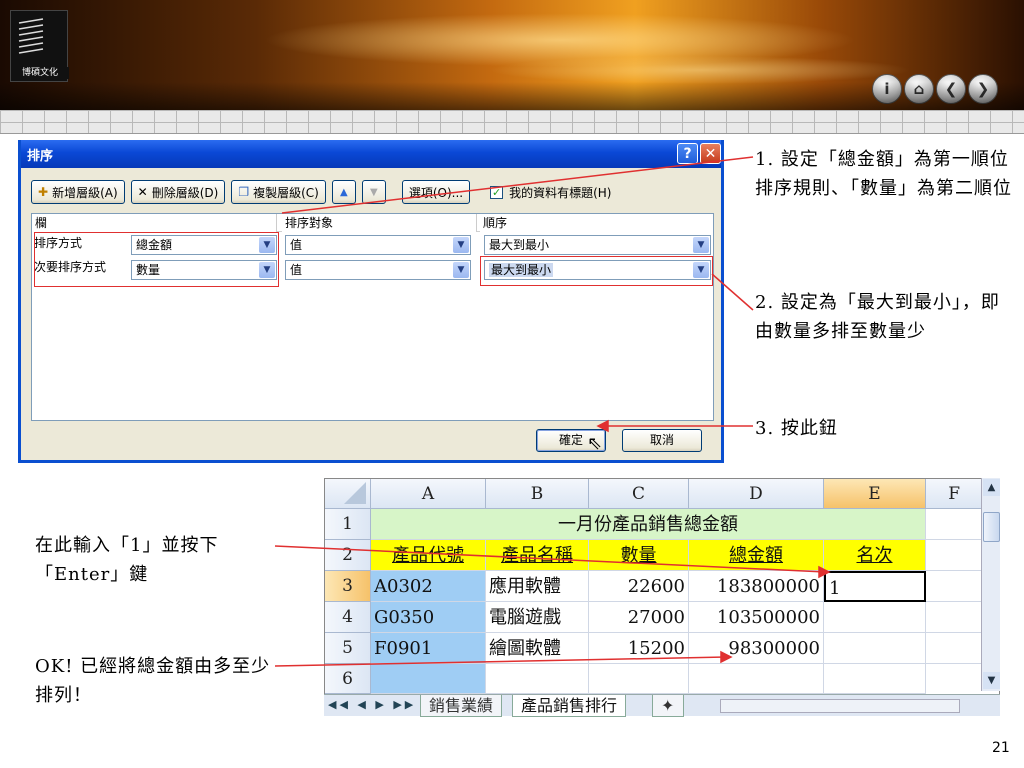 The height and width of the screenshot is (768, 1024). I want to click on table-cell: 103500000, so click(756, 617).